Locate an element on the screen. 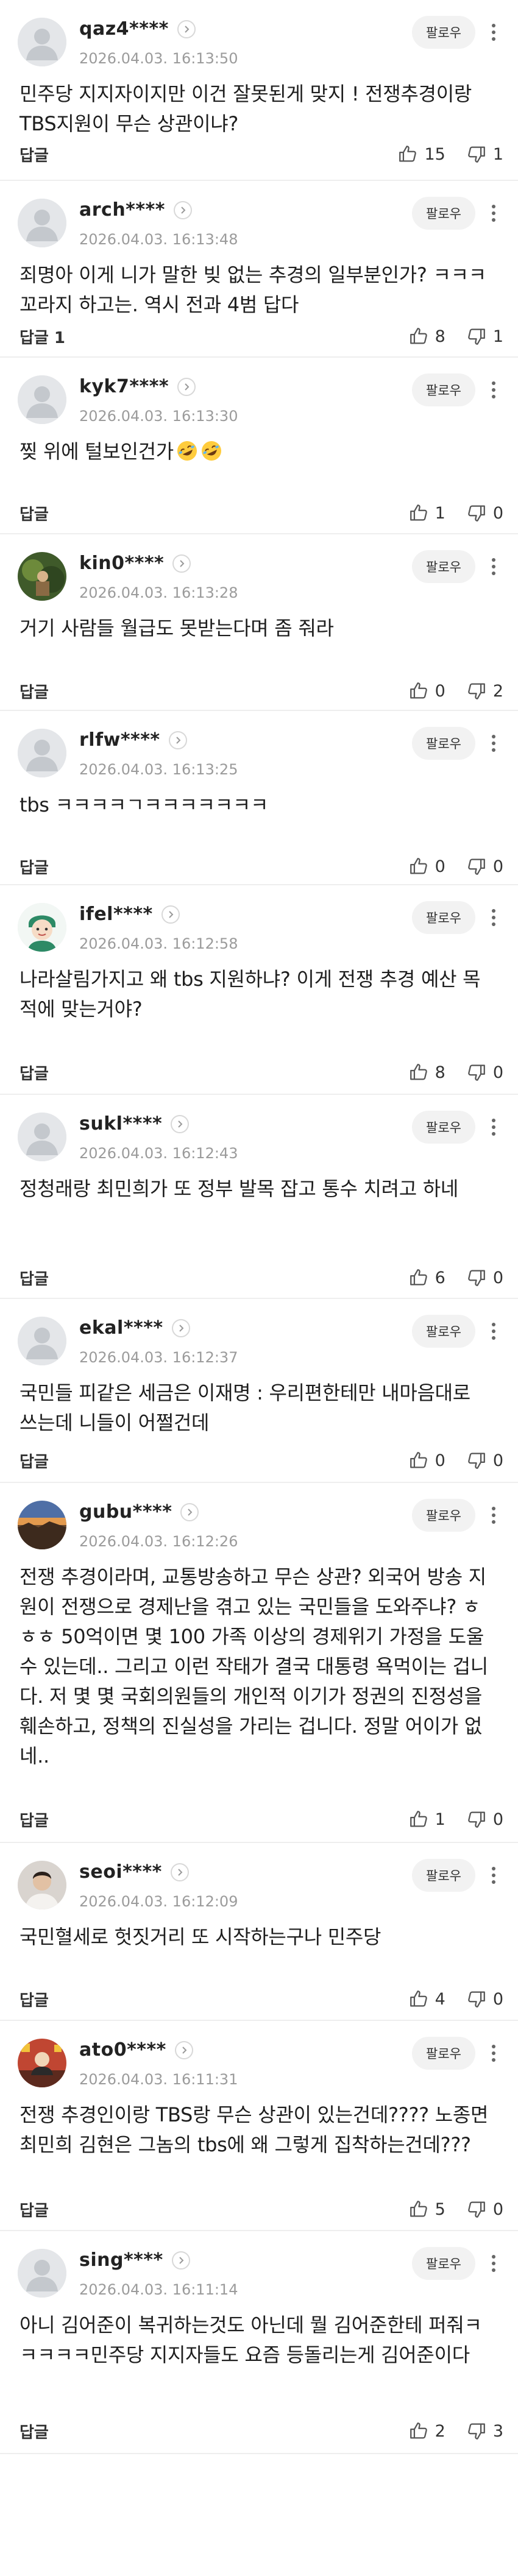 The image size is (518, 2576). like-button: 5 is located at coordinates (426, 2209).